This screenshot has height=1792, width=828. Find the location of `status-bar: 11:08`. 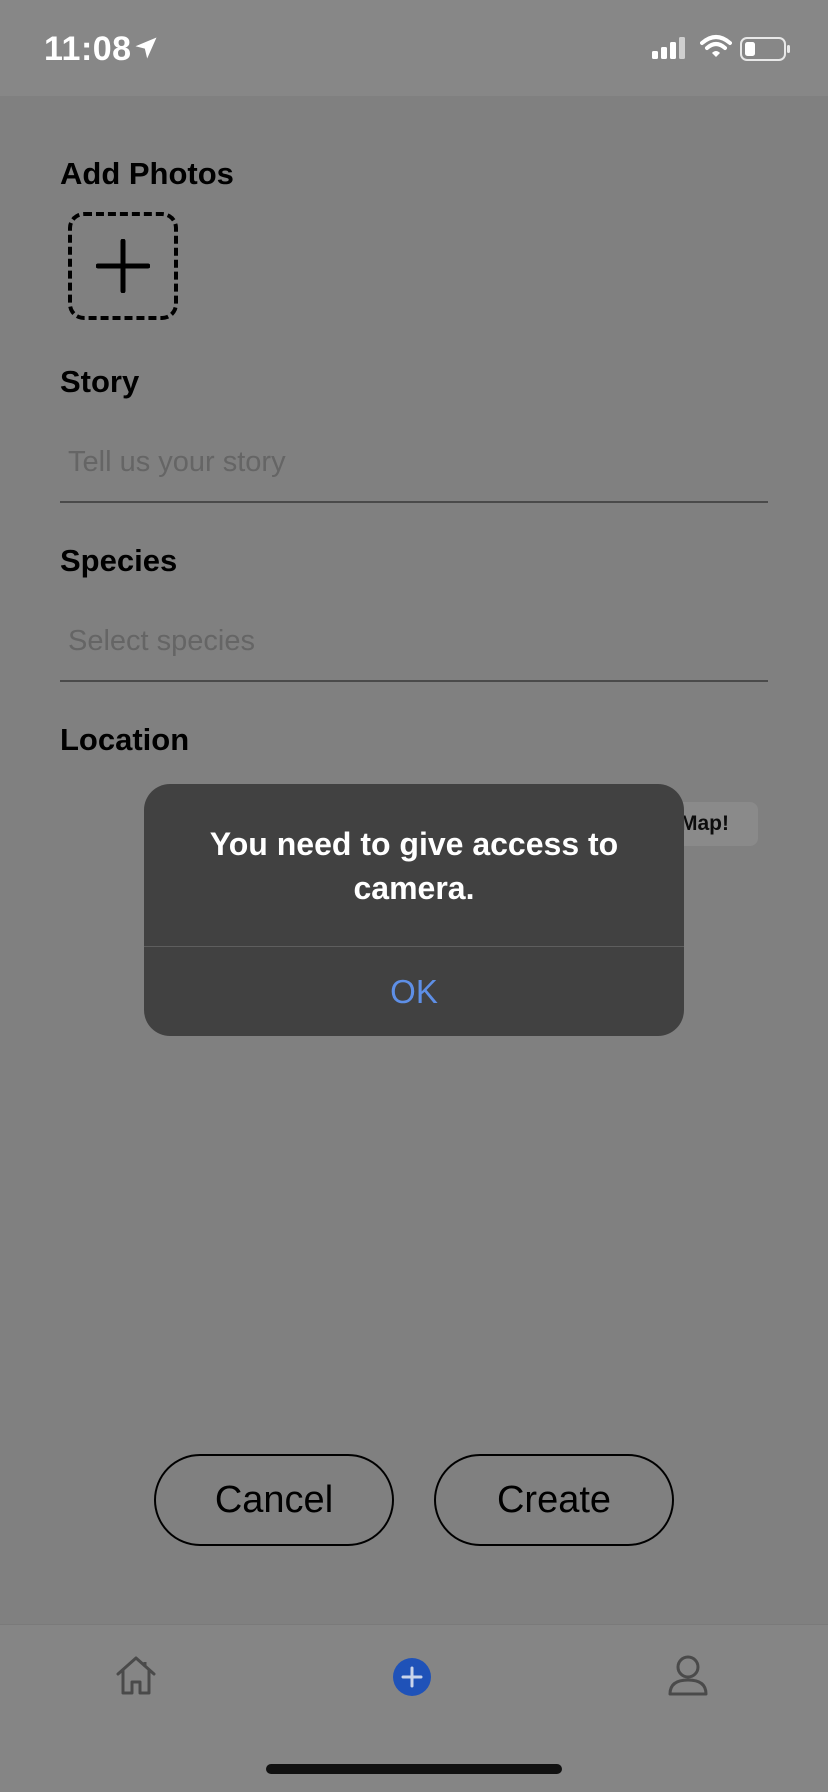

status-bar: 11:08 is located at coordinates (414, 48).